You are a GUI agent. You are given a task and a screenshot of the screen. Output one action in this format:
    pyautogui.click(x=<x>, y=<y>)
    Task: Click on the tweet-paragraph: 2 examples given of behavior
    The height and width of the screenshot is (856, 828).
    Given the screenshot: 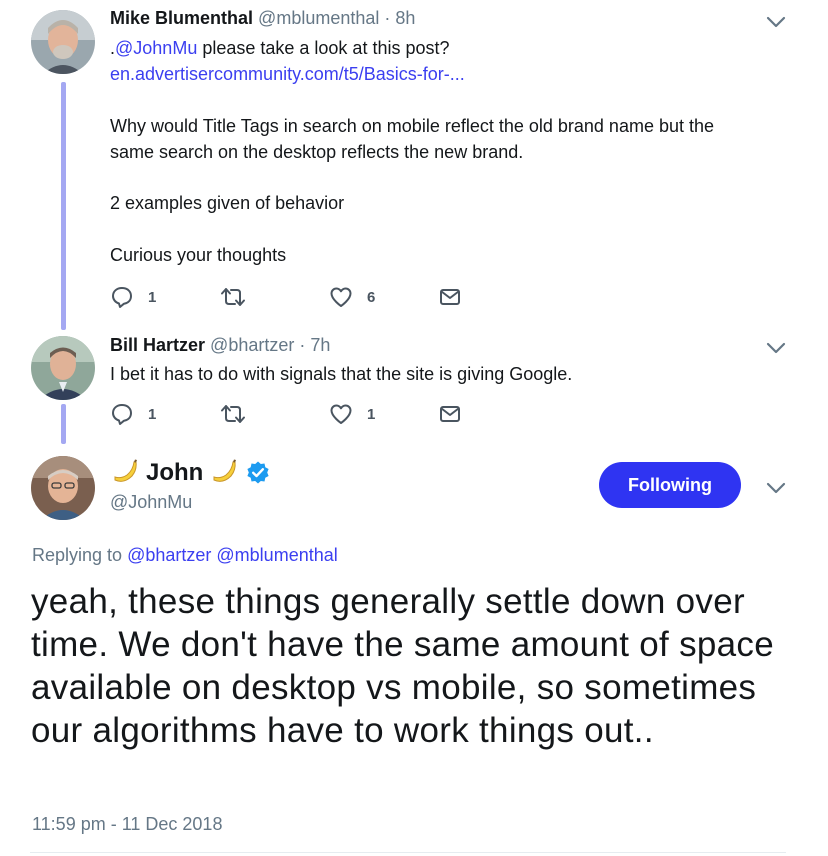 What is the action you would take?
    pyautogui.click(x=227, y=203)
    